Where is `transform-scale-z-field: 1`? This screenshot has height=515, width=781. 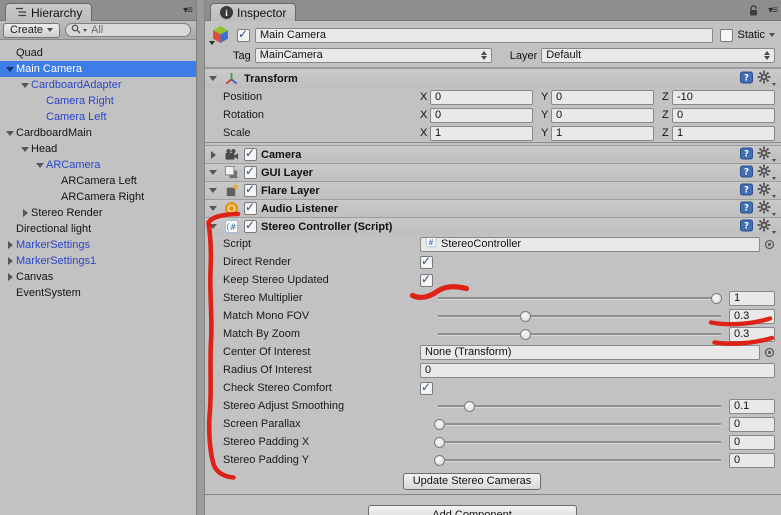 transform-scale-z-field: 1 is located at coordinates (723, 133).